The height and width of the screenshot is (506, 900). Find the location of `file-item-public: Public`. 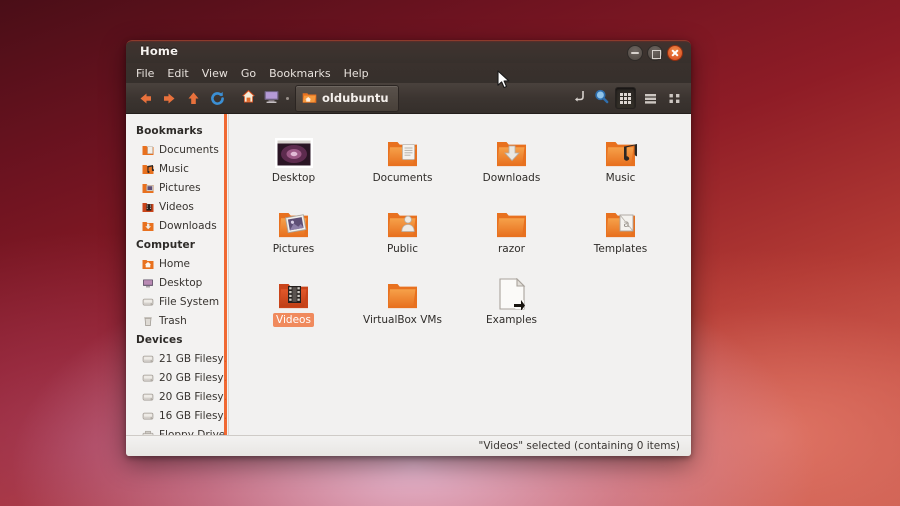

file-item-public: Public is located at coordinates (402, 229).